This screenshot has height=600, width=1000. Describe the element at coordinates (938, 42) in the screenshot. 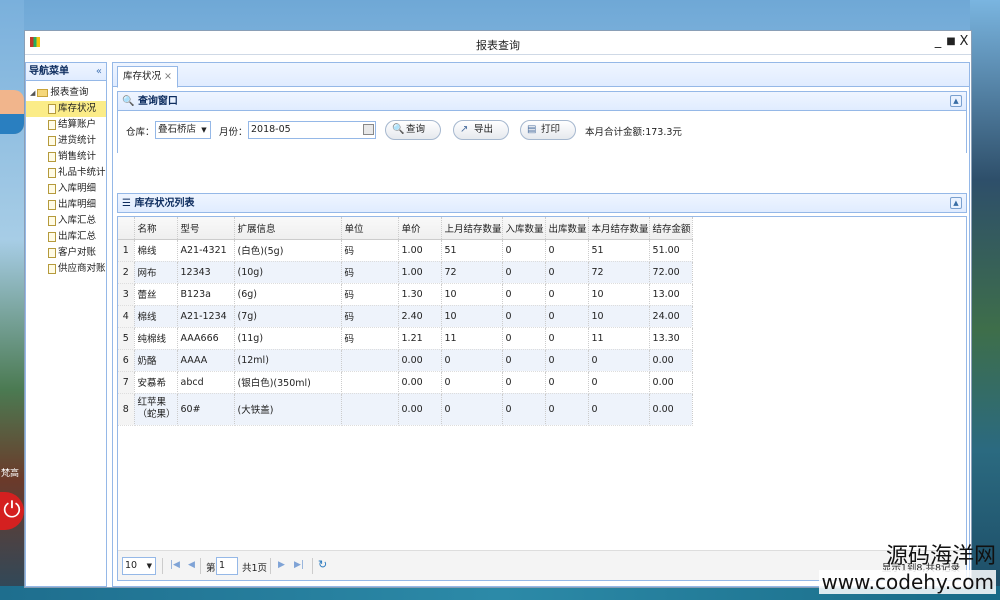

I see `minimize-button: _` at that location.